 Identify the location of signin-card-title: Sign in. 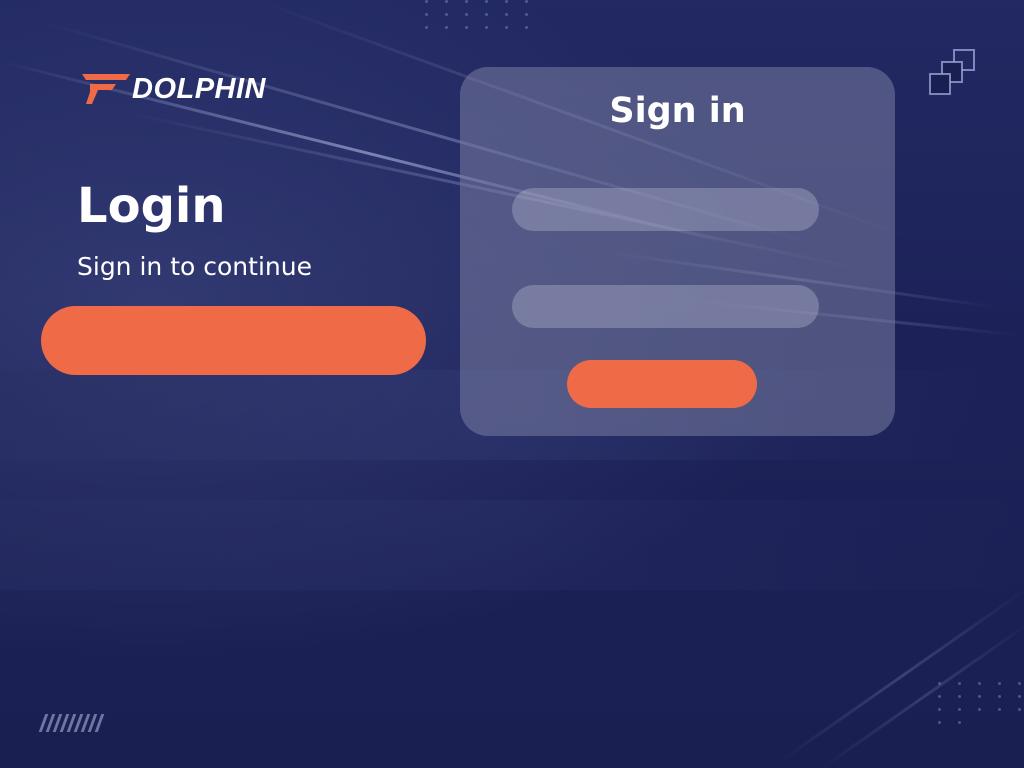
(677, 111).